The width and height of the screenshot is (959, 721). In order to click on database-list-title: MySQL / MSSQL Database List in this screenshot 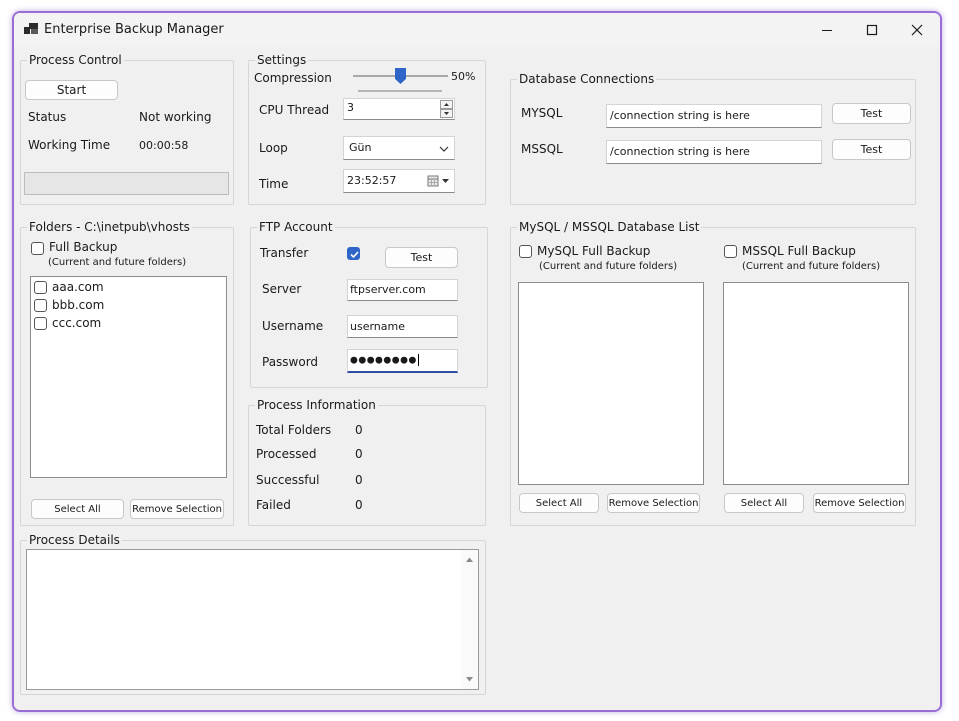, I will do `click(609, 227)`.